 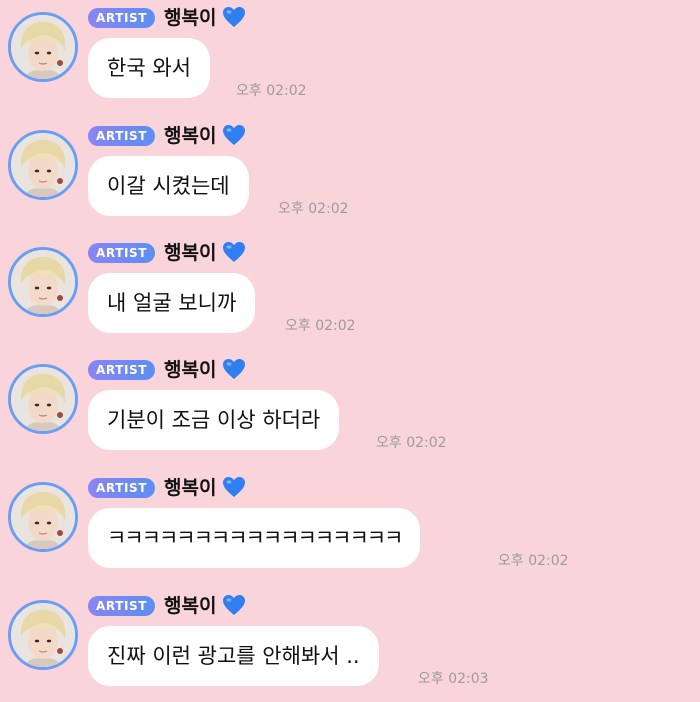 What do you see at coordinates (172, 303) in the screenshot?
I see `message-bubble: 내 얼굴 보니까` at bounding box center [172, 303].